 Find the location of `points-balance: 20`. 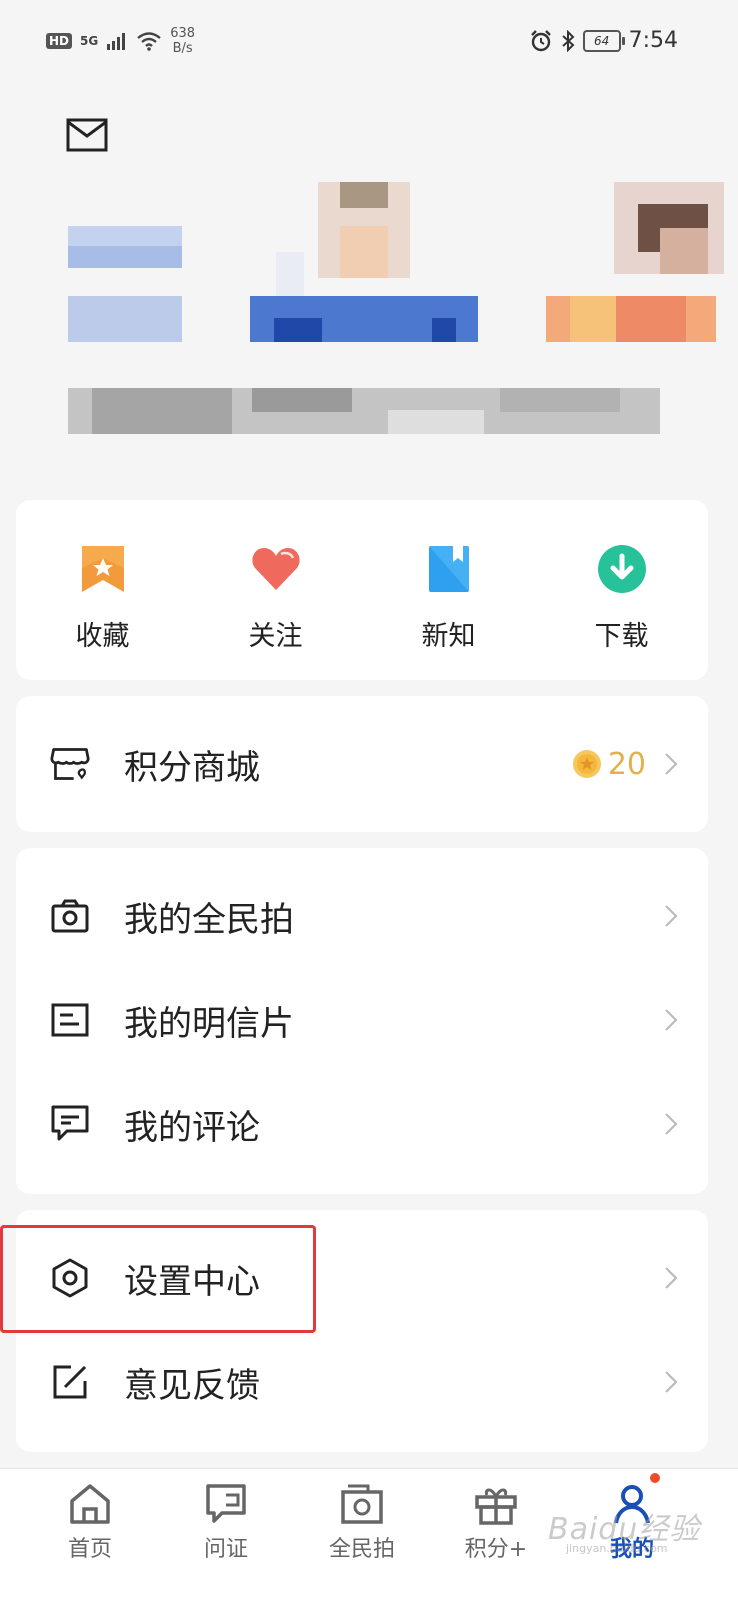

points-balance: 20 is located at coordinates (609, 764).